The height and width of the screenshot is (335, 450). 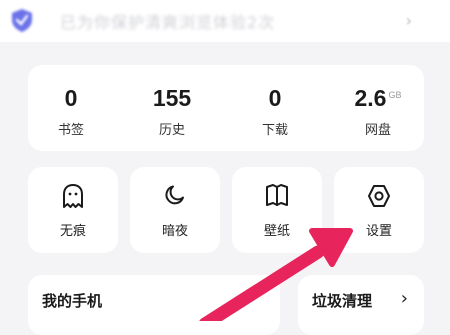 I want to click on junk-clean-card: 垃圾清理 ›, so click(x=361, y=305).